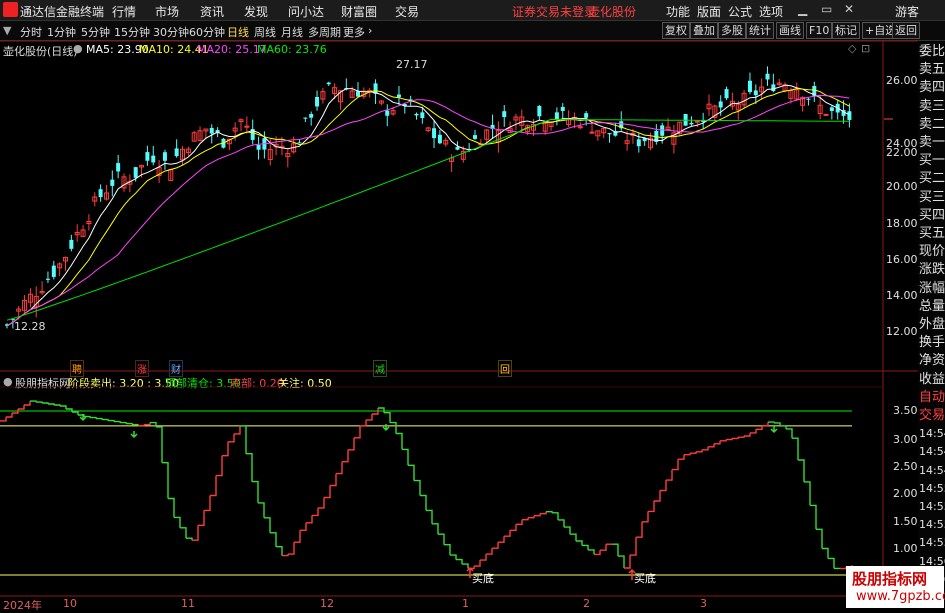  Describe the element at coordinates (932, 416) in the screenshot. I see `sidebar-item: 交易` at that location.